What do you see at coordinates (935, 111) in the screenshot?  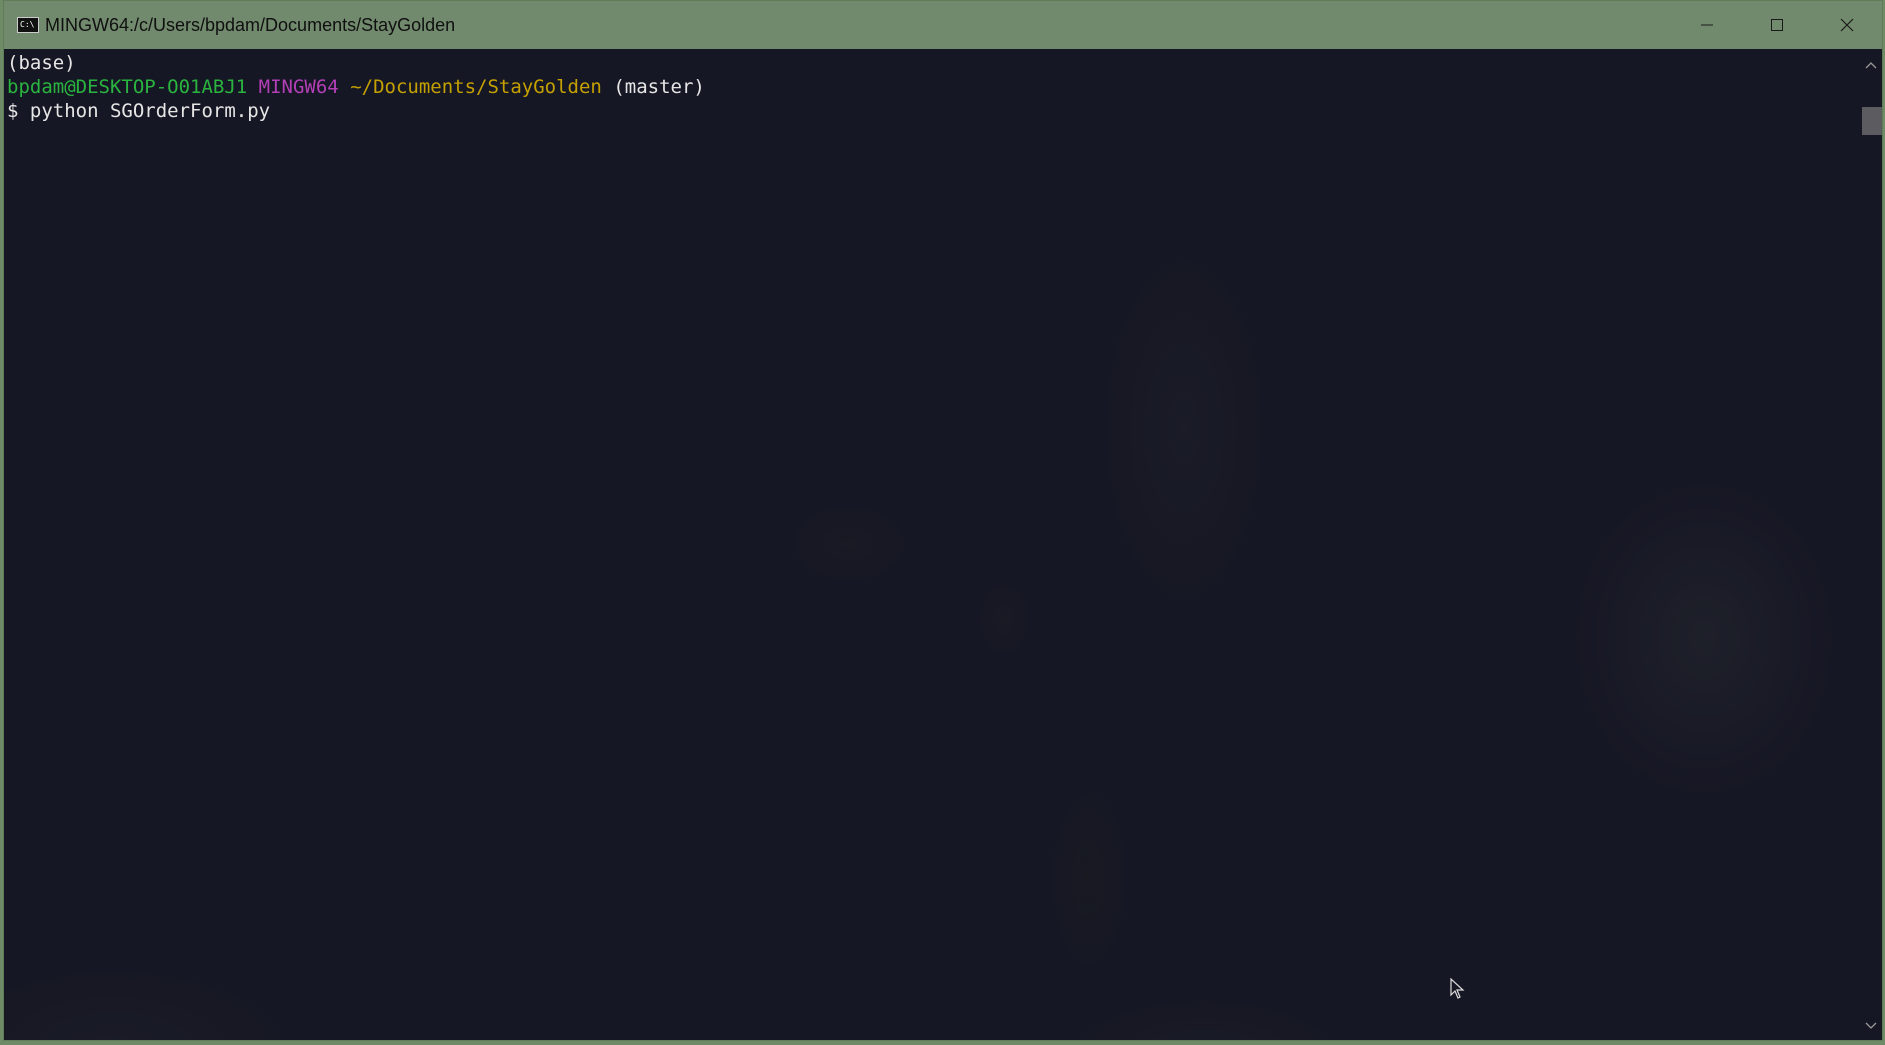 I see `command-line: $ python SGOrderForm.py` at bounding box center [935, 111].